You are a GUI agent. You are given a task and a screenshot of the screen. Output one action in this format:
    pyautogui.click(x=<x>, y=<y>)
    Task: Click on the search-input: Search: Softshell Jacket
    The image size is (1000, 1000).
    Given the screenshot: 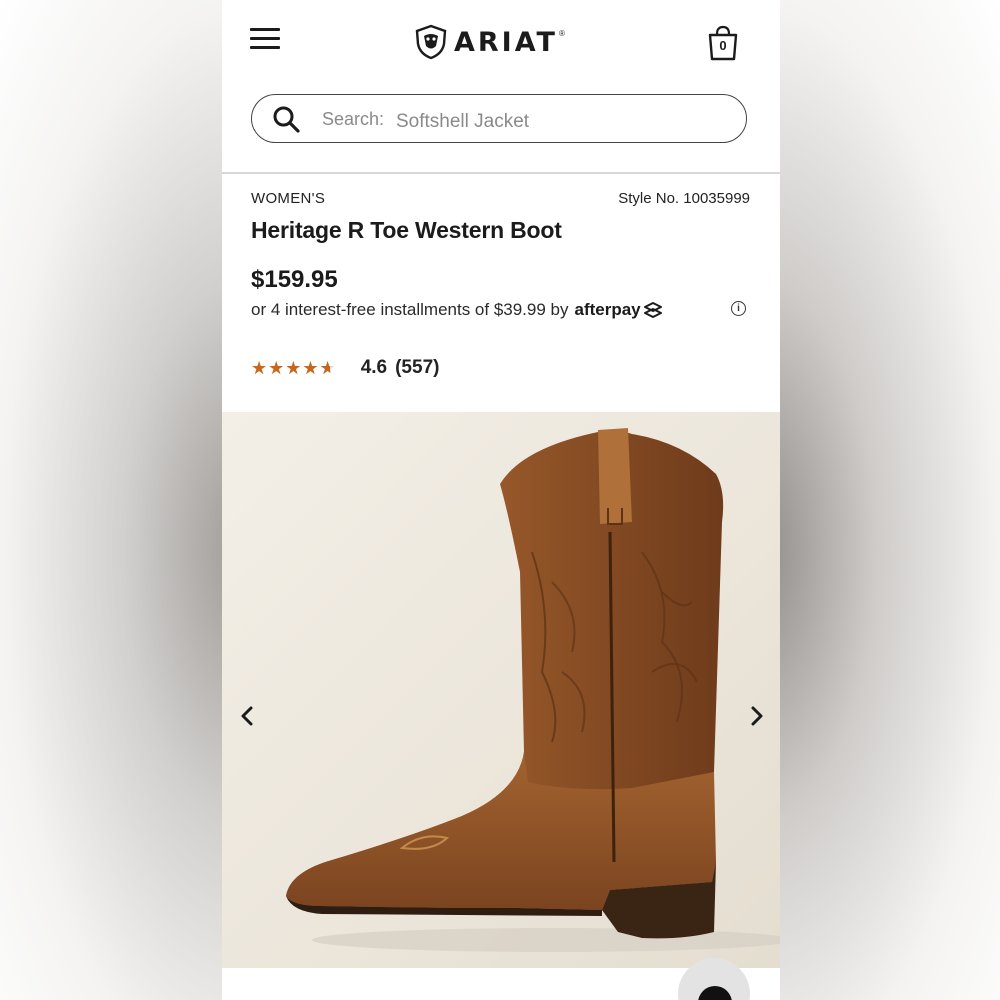 What is the action you would take?
    pyautogui.click(x=499, y=118)
    